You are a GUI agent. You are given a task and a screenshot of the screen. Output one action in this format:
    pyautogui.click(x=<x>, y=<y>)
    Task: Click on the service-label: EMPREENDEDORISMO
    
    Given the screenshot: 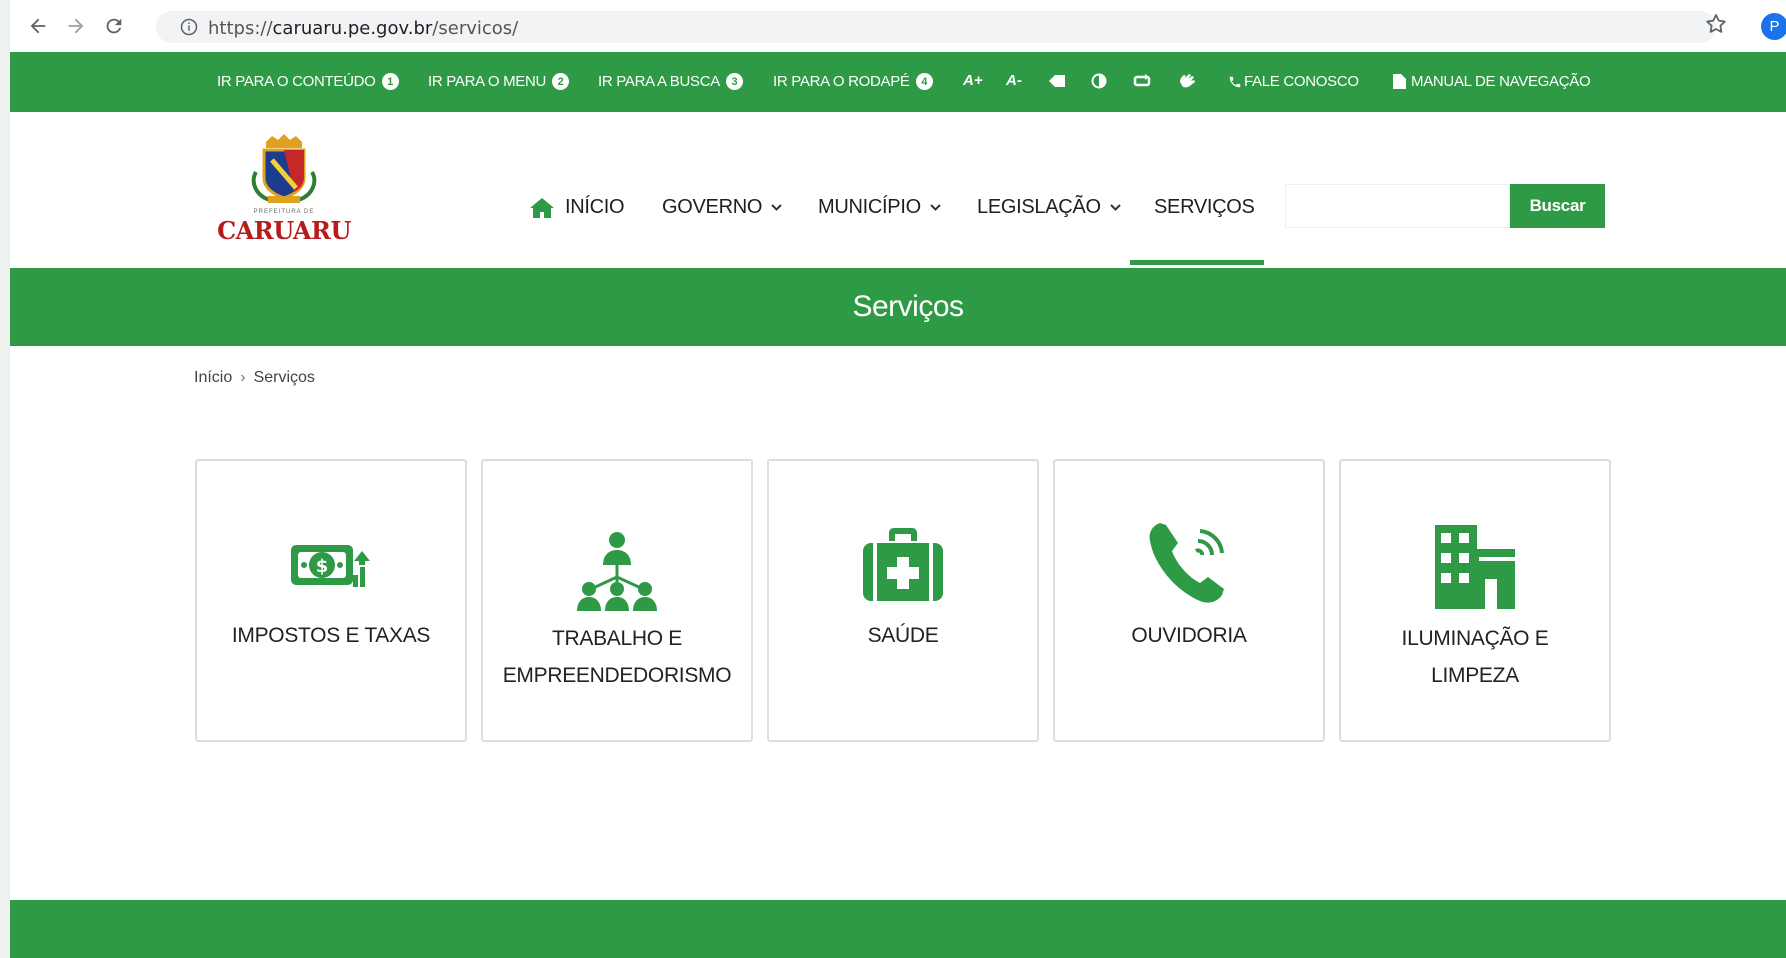 What is the action you would take?
    pyautogui.click(x=617, y=675)
    